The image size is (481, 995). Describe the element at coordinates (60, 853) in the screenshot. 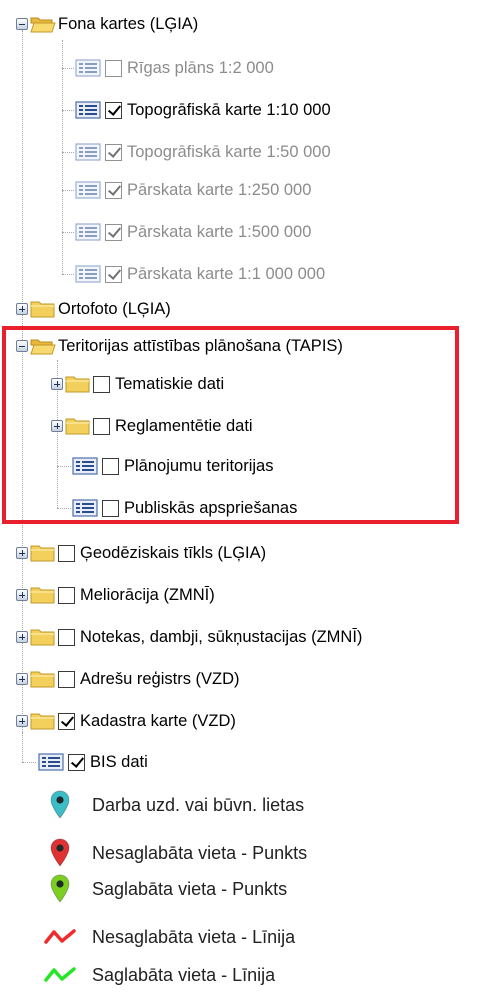

I see `red-map-pin-icon` at that location.